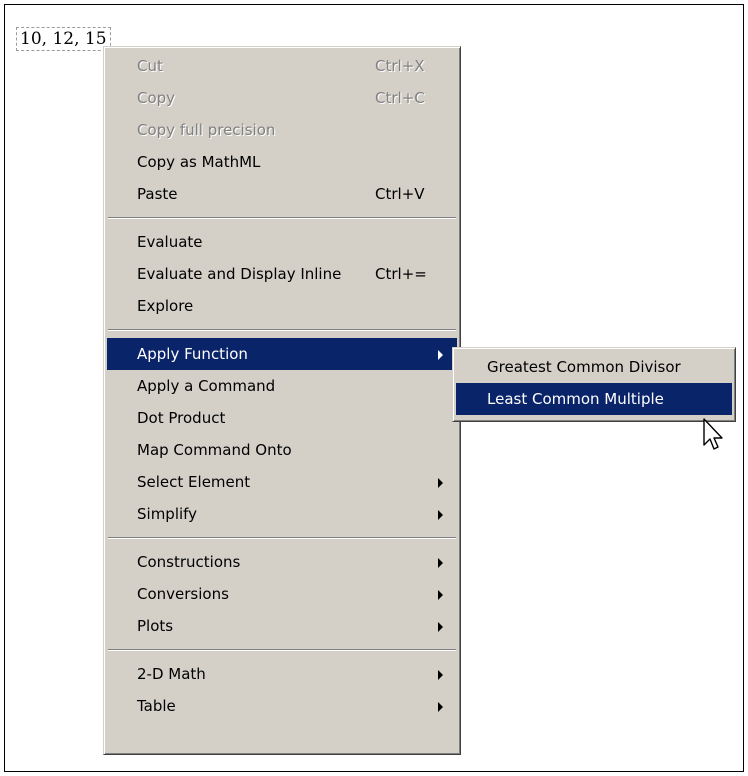  I want to click on menu-item-copy-as-mathml: Copy as MathML, so click(282, 162).